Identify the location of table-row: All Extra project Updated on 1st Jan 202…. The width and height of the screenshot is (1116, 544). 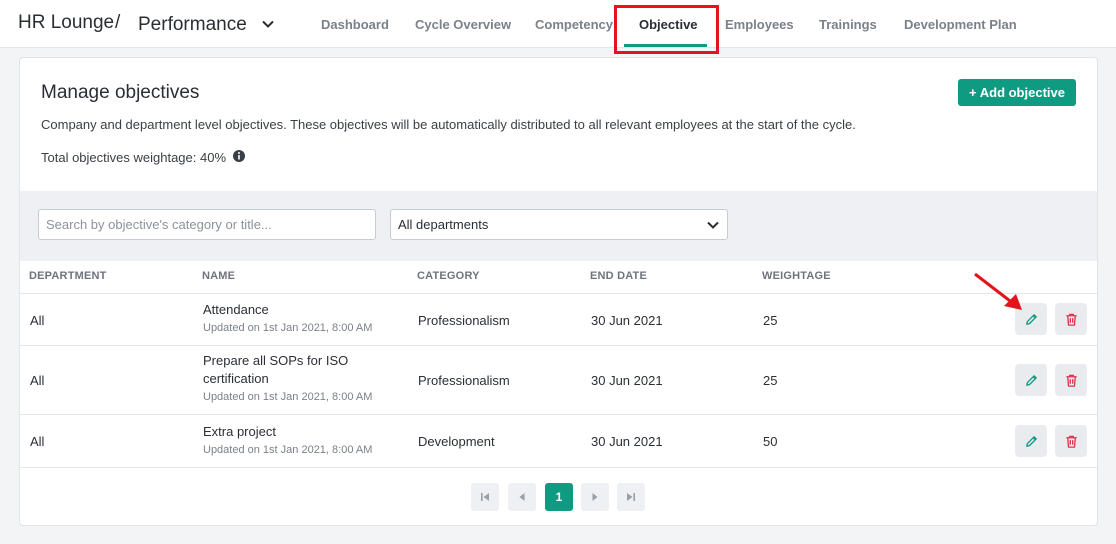
(558, 441).